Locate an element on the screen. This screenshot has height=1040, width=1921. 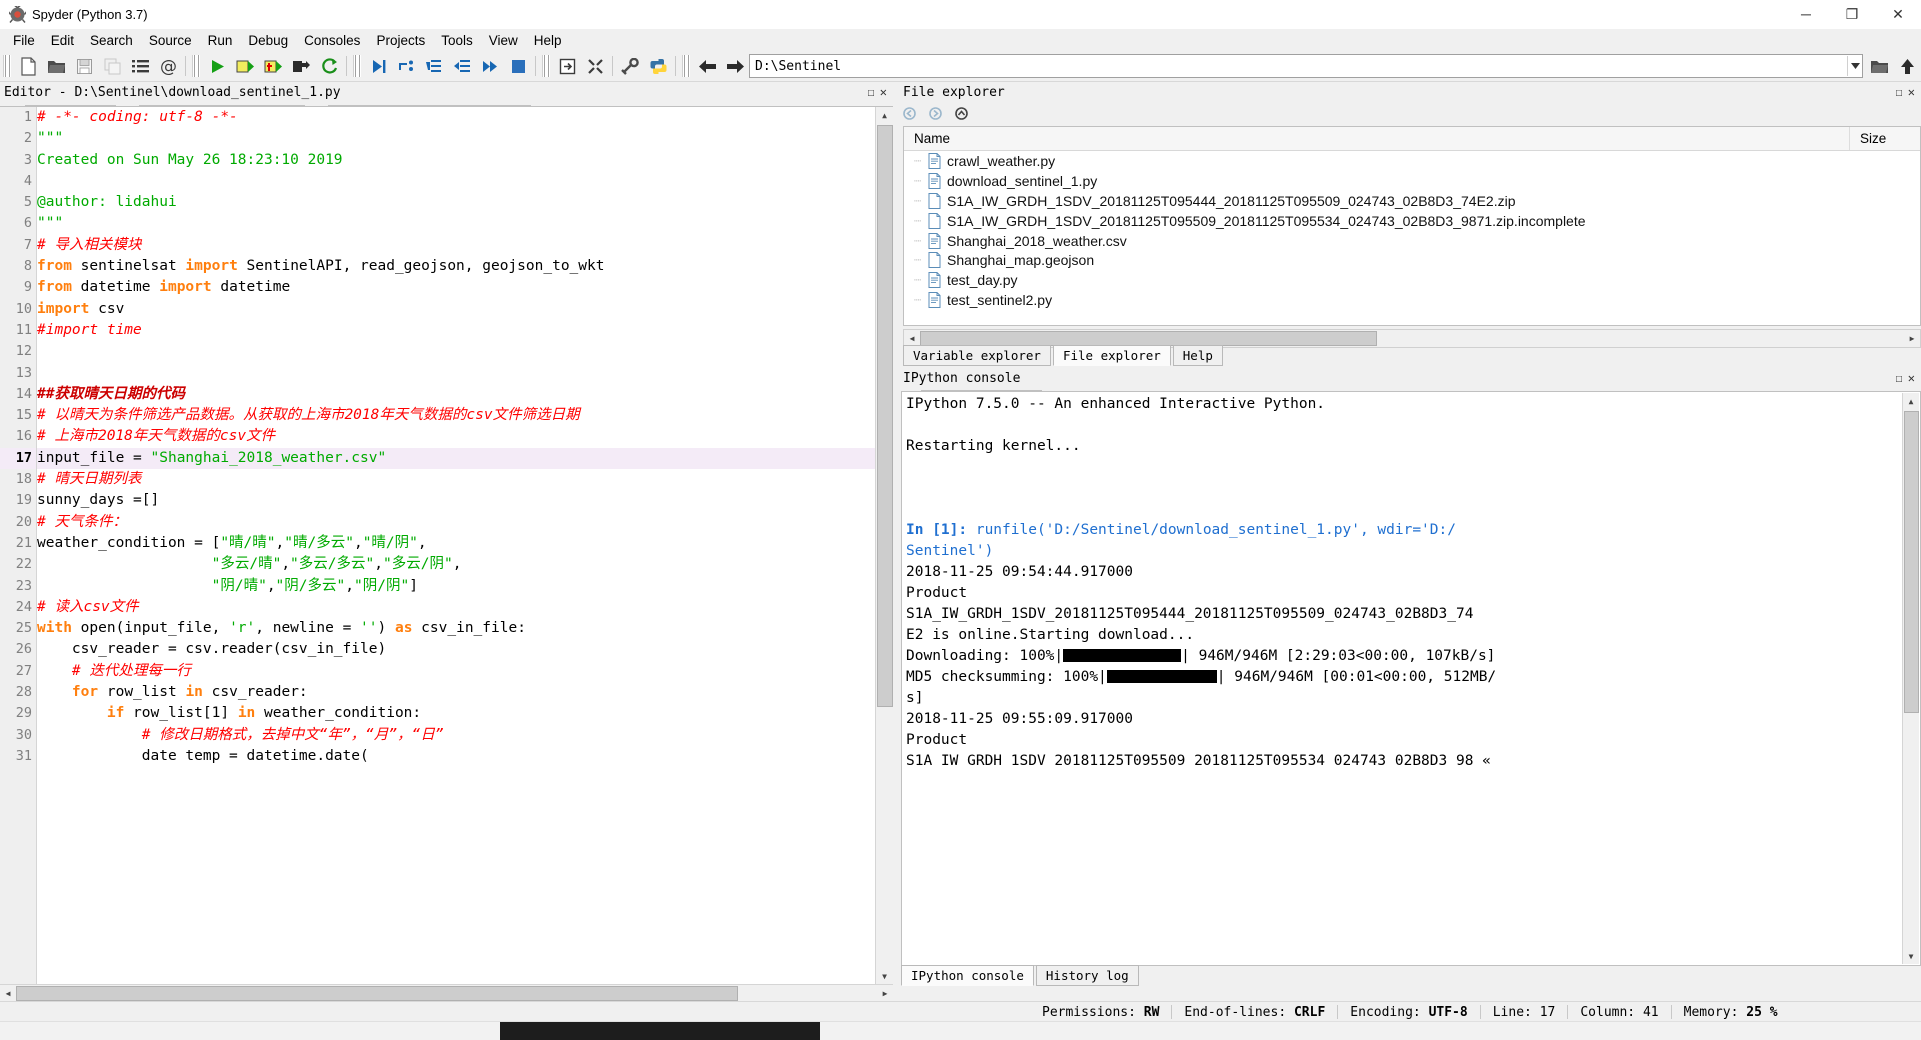
menu-item-debug: Debug is located at coordinates (268, 40).